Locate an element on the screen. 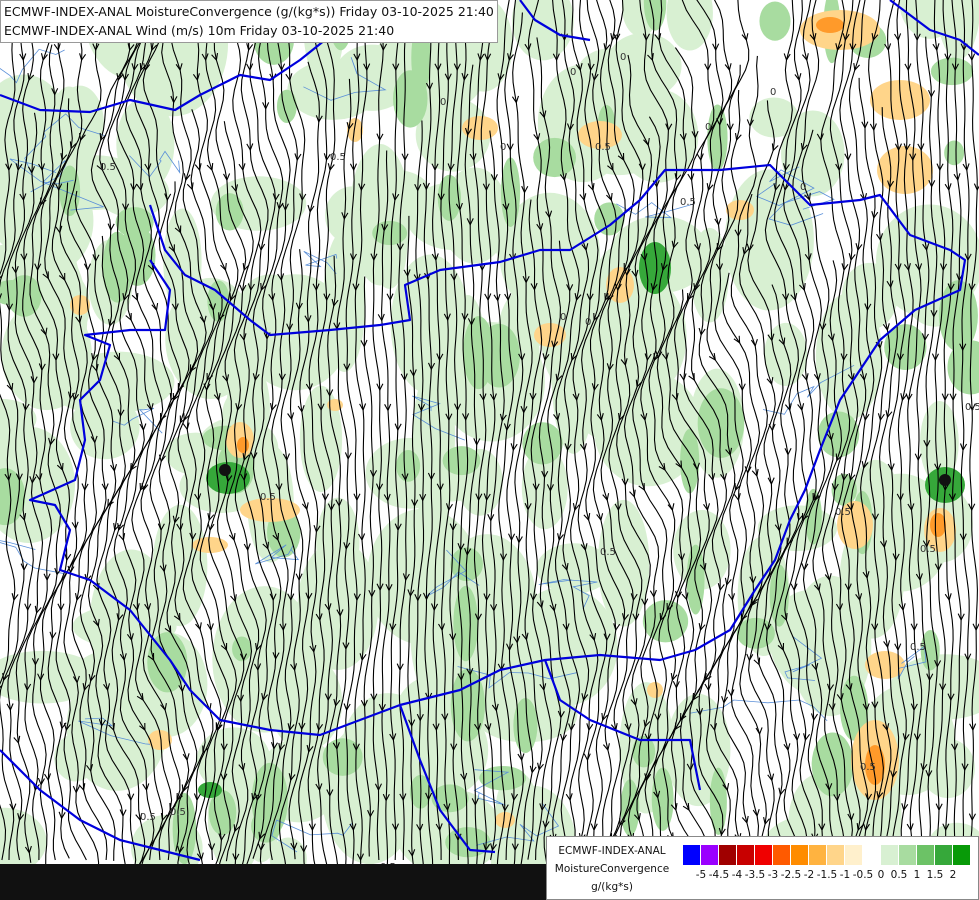  legend-ticks: -5 -4.5 -4 -3.5 -3 -2.5 -2 -1.5 -1 -0.5 0 0.5 1 1.5 2 is located at coordinates (831, 876).